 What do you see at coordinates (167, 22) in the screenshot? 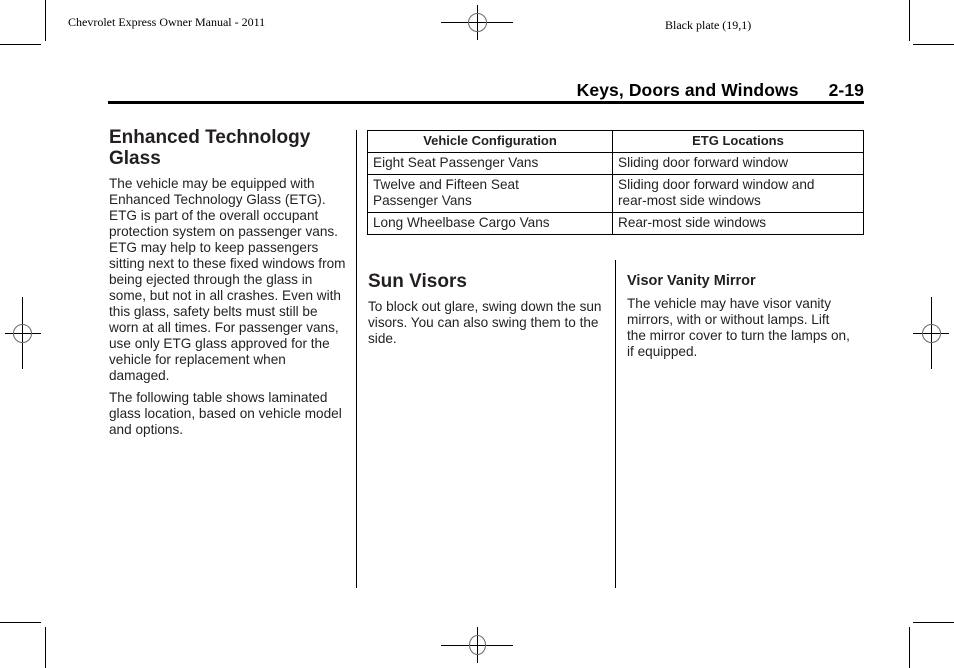
I see `slug-left: Chevrolet Express Owner Manual - 2011` at bounding box center [167, 22].